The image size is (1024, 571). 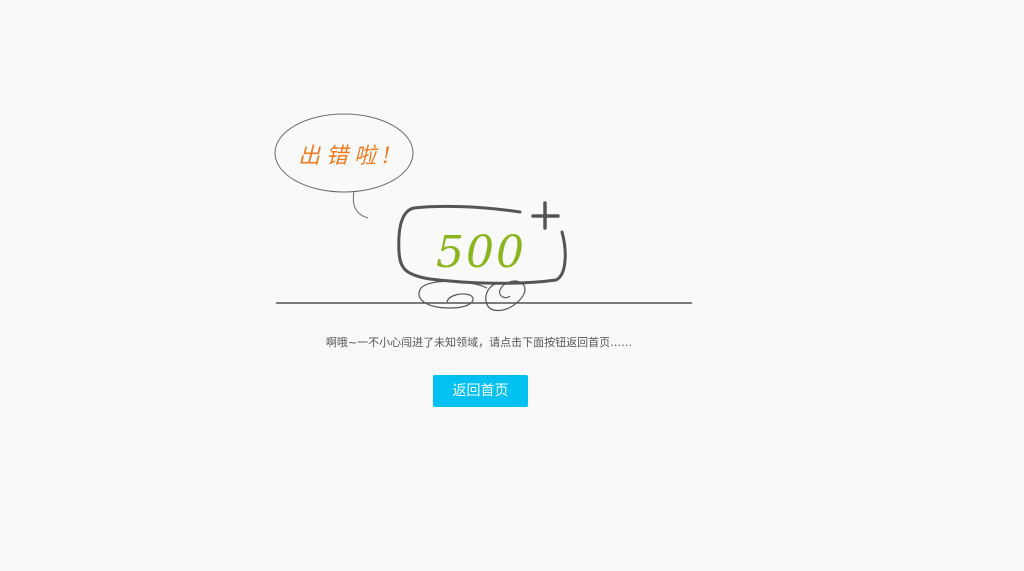 I want to click on speech-bubble: 出错啦!, so click(x=344, y=166).